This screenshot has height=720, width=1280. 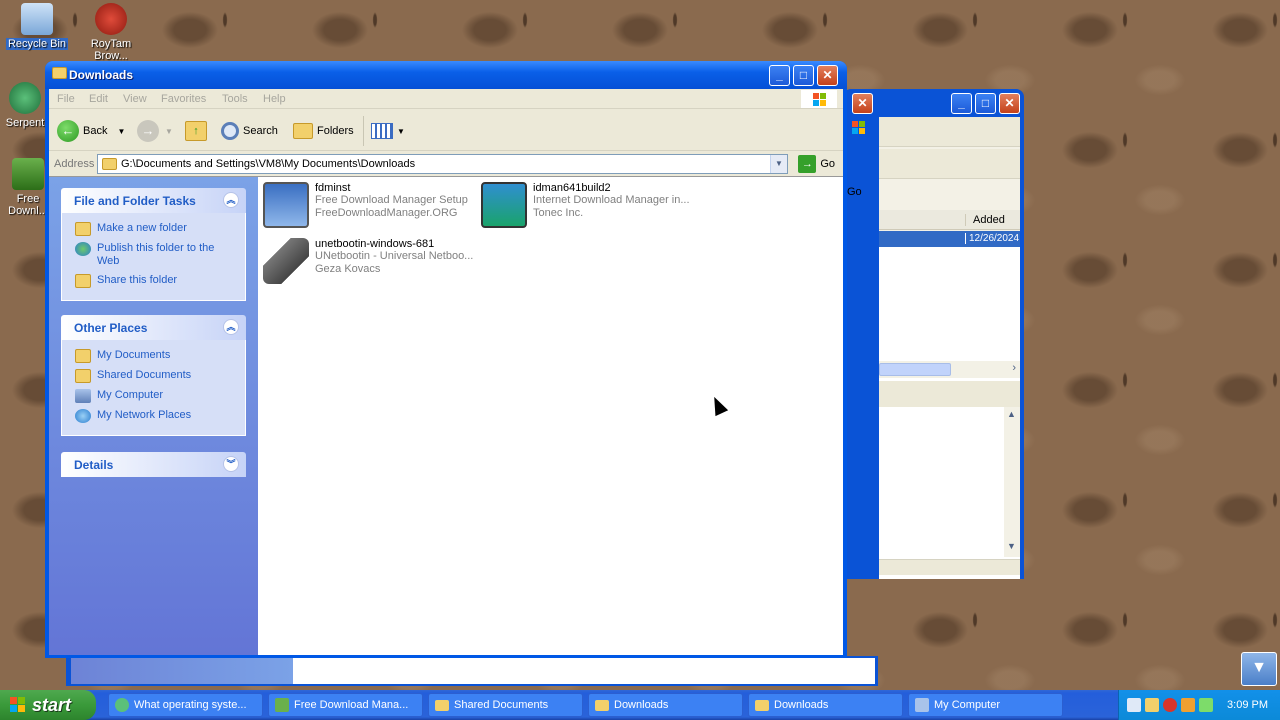 I want to click on panel-header: File and Folder Tasks ︽, so click(x=153, y=200).